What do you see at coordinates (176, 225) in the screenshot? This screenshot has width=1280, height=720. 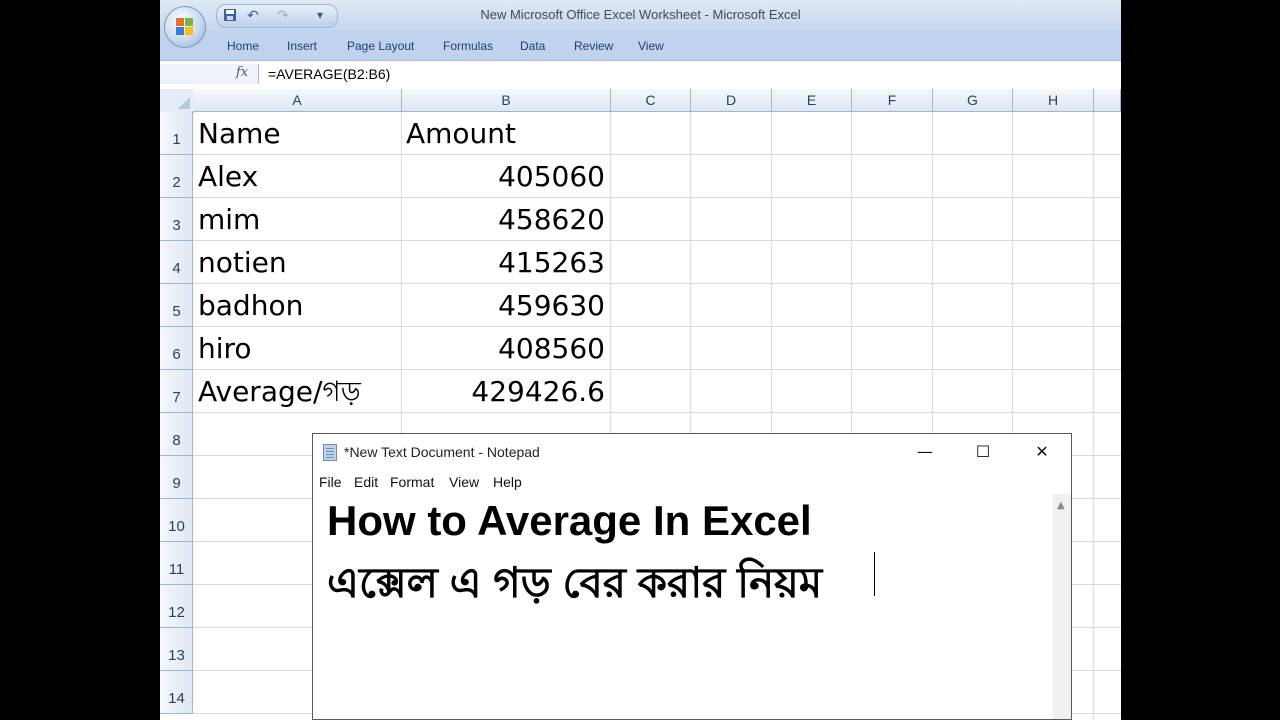 I see `row-number: 3` at bounding box center [176, 225].